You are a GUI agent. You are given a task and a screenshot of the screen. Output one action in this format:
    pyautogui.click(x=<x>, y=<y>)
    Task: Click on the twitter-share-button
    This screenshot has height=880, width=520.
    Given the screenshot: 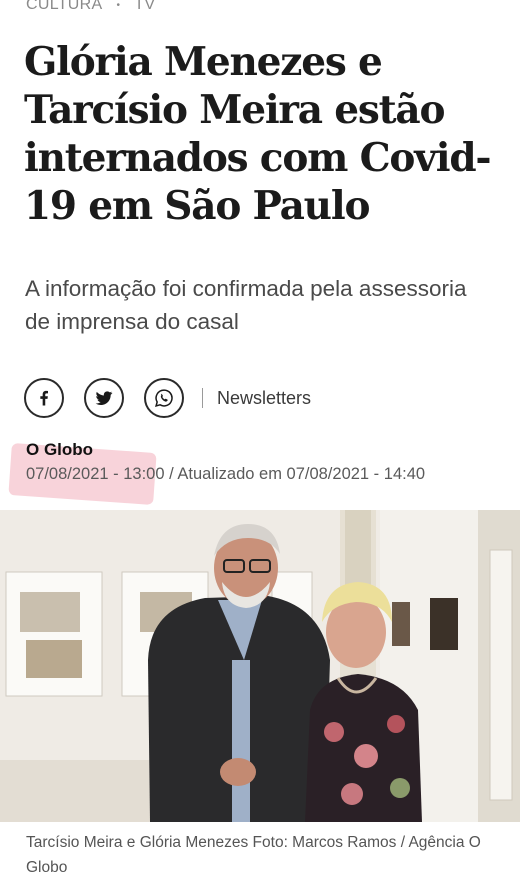 What is the action you would take?
    pyautogui.click(x=104, y=398)
    